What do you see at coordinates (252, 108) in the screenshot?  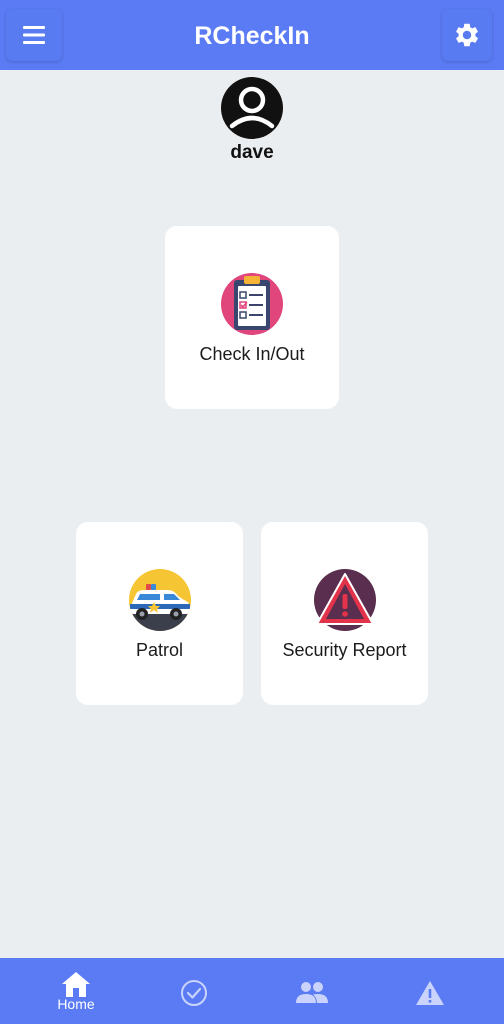 I see `user-avatar-icon` at bounding box center [252, 108].